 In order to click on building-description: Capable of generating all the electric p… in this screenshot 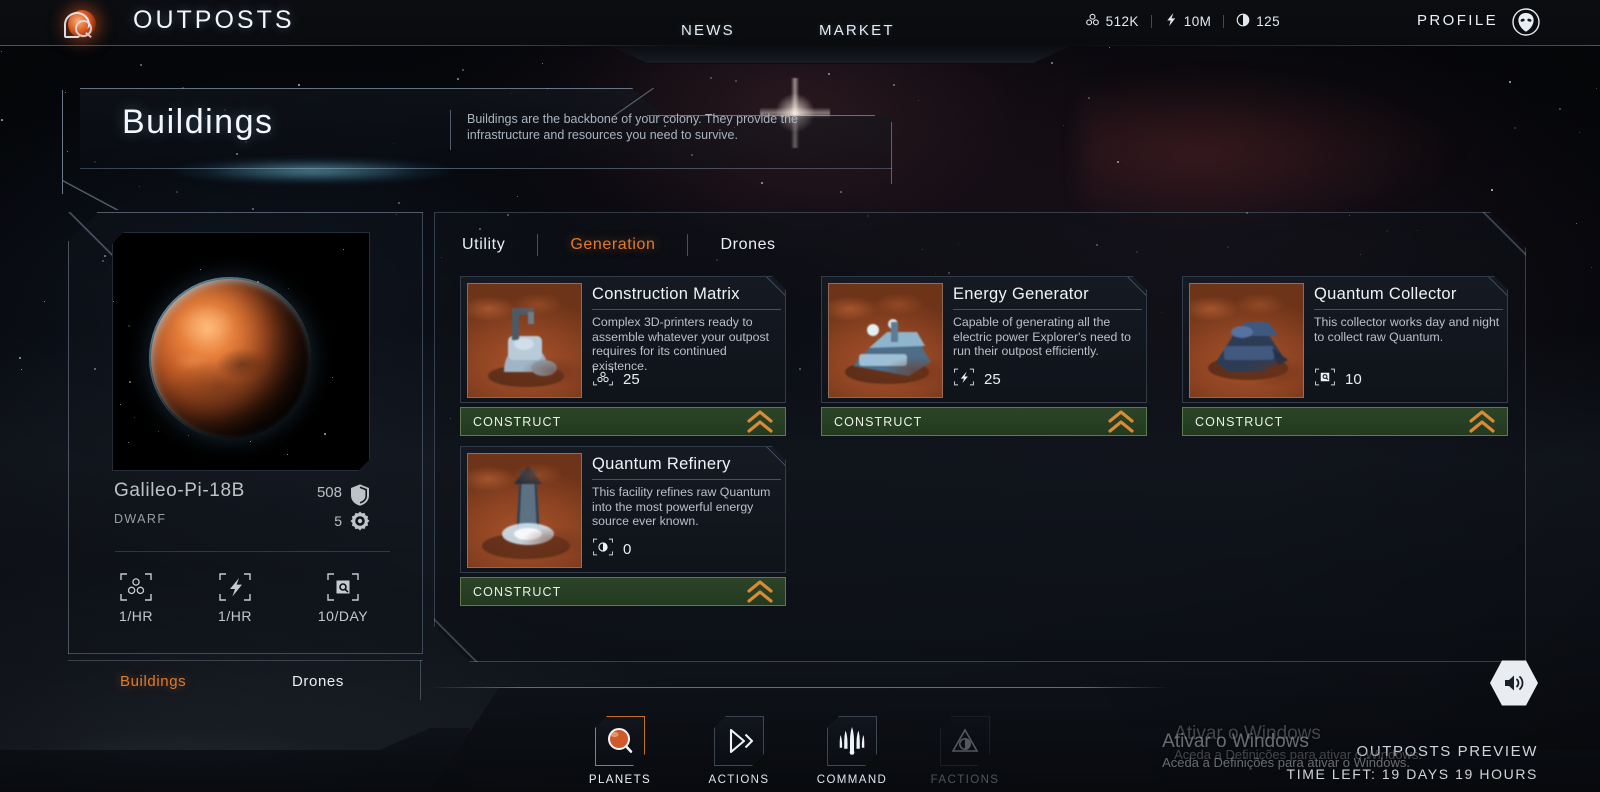, I will do `click(1042, 337)`.